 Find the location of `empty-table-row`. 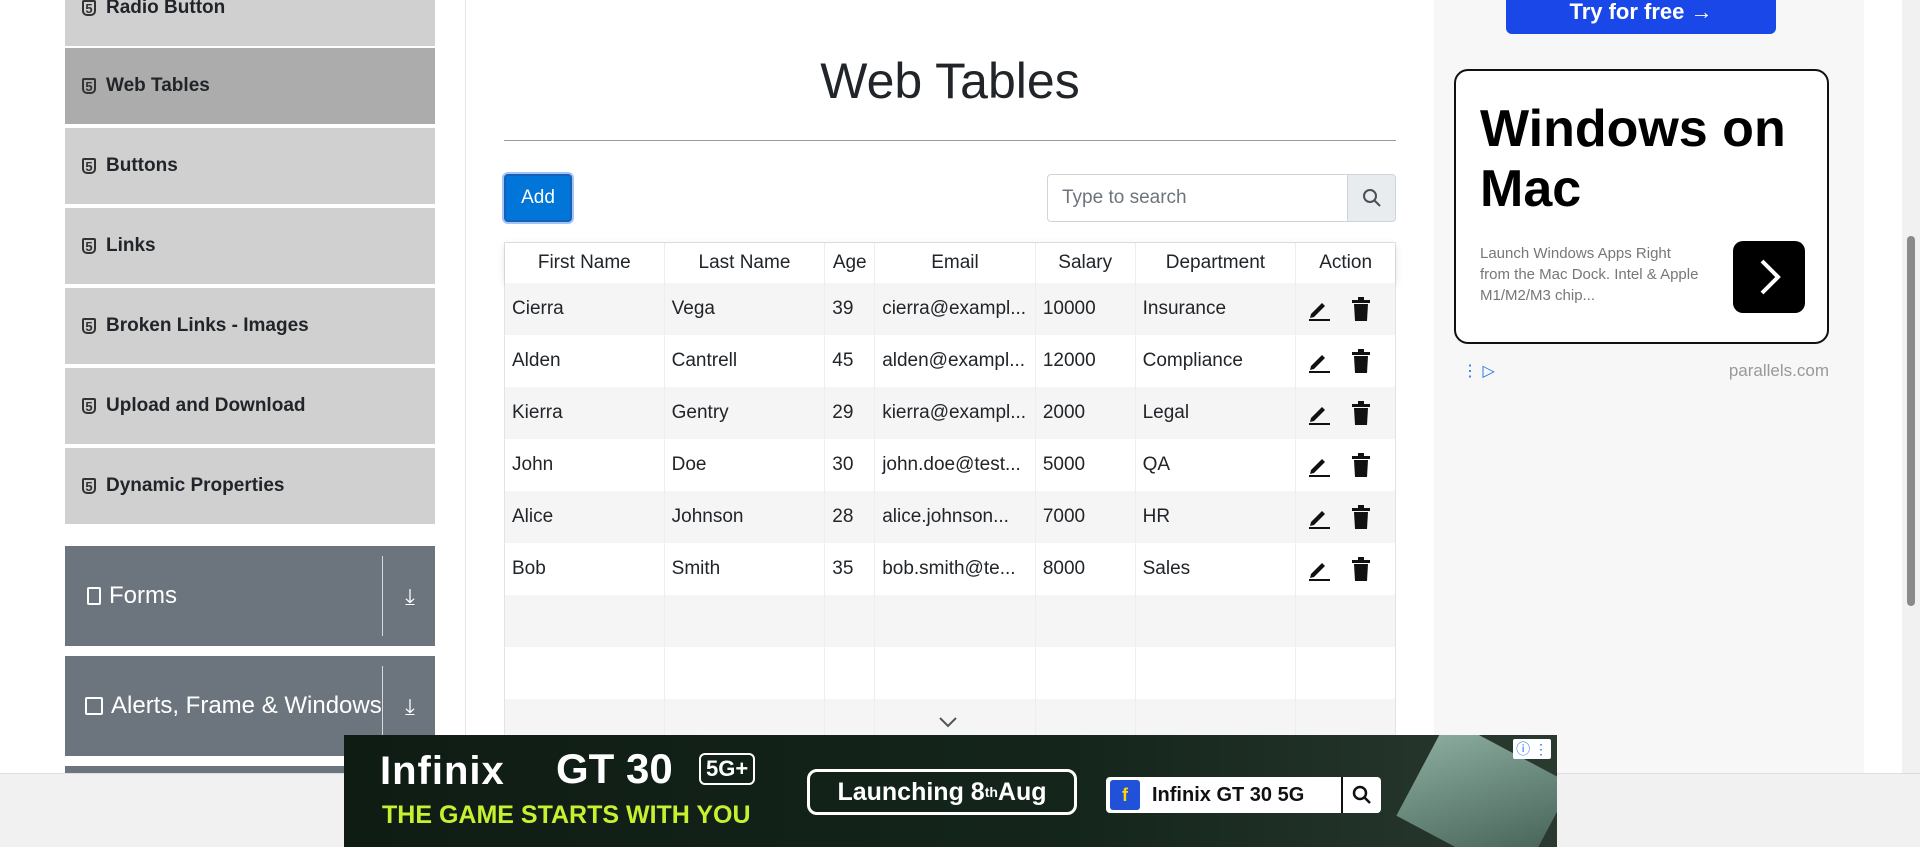

empty-table-row is located at coordinates (950, 621).